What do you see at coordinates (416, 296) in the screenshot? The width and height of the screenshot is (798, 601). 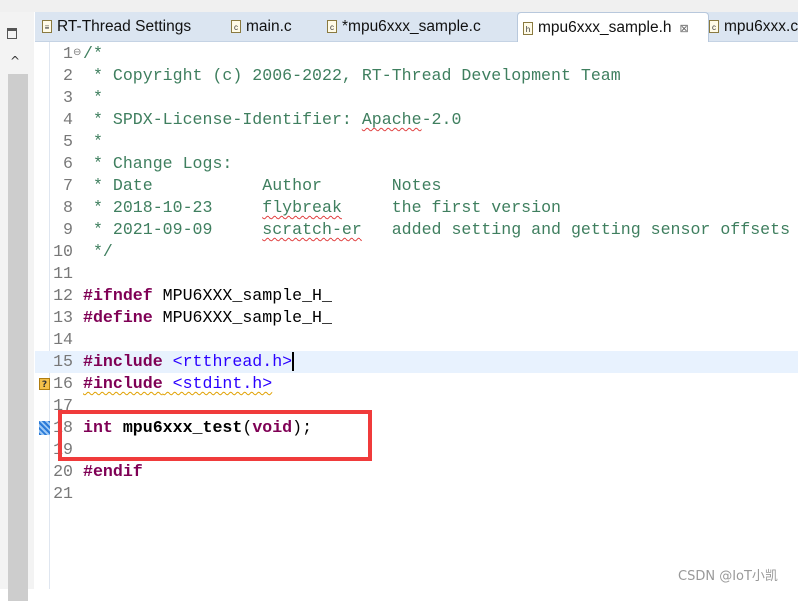 I see `code-line: 12 #ifndef MPU6XXX_sample_H_` at bounding box center [416, 296].